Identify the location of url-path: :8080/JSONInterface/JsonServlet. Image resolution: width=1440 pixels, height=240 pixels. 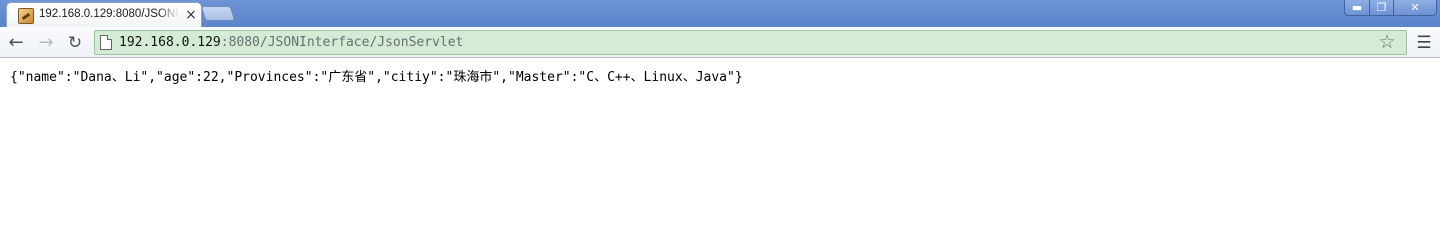
(342, 42).